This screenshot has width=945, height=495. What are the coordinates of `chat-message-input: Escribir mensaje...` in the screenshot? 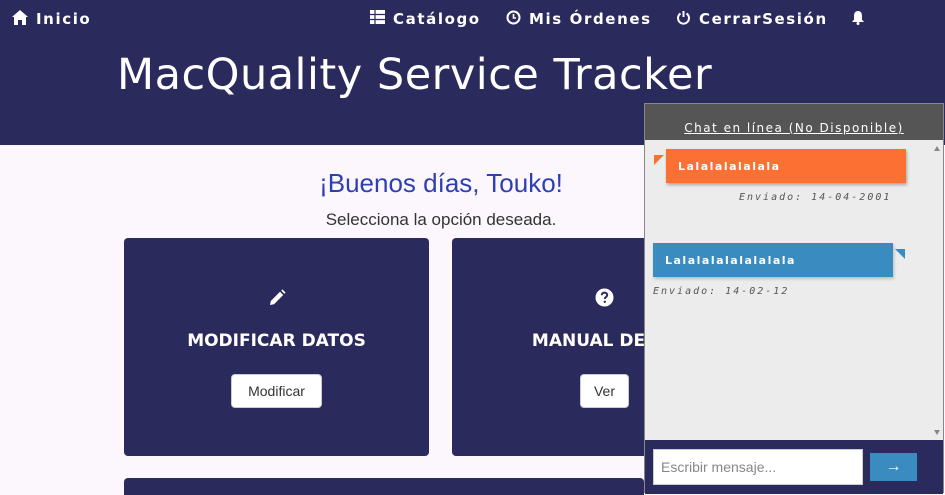 It's located at (758, 467).